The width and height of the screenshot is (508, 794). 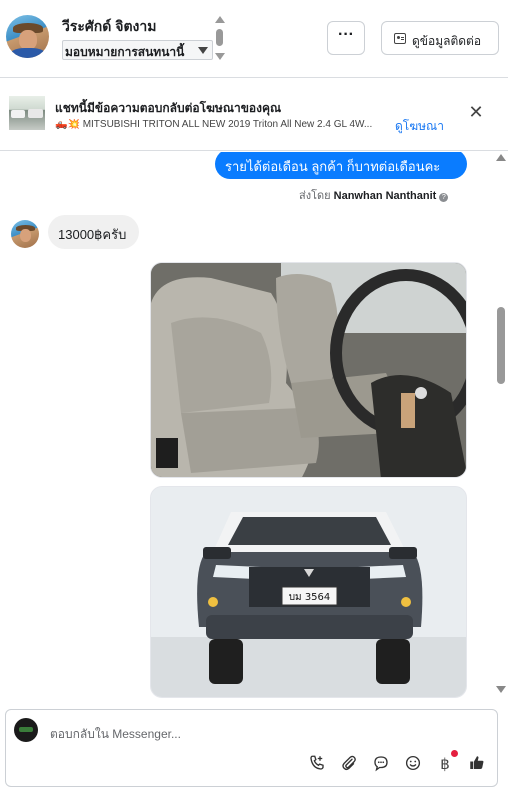 I want to click on license-plate-text: บม 3564, so click(x=310, y=597).